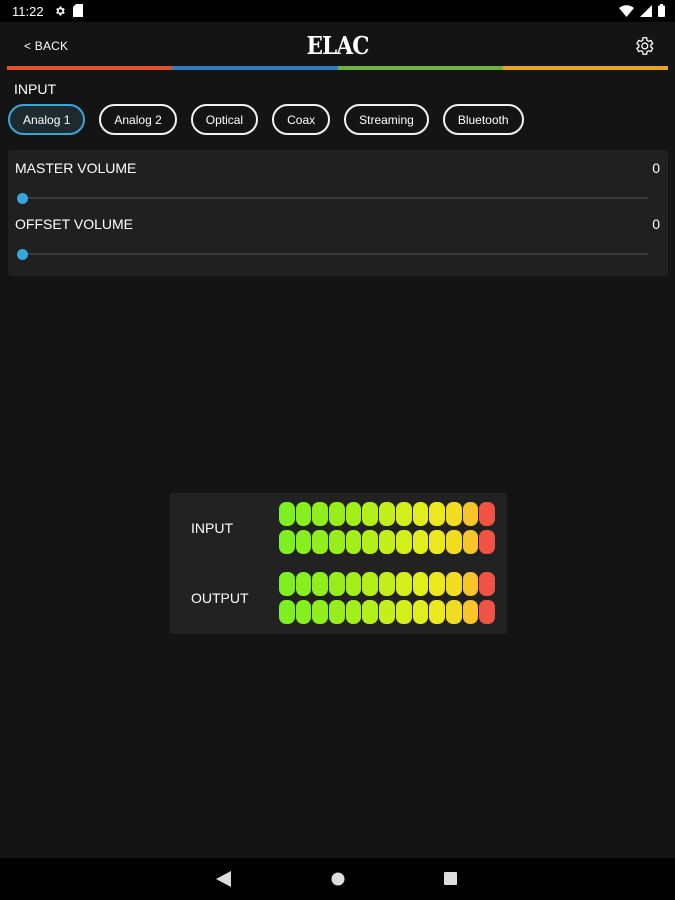 The image size is (675, 900). I want to click on stripe-orange, so click(90, 68).